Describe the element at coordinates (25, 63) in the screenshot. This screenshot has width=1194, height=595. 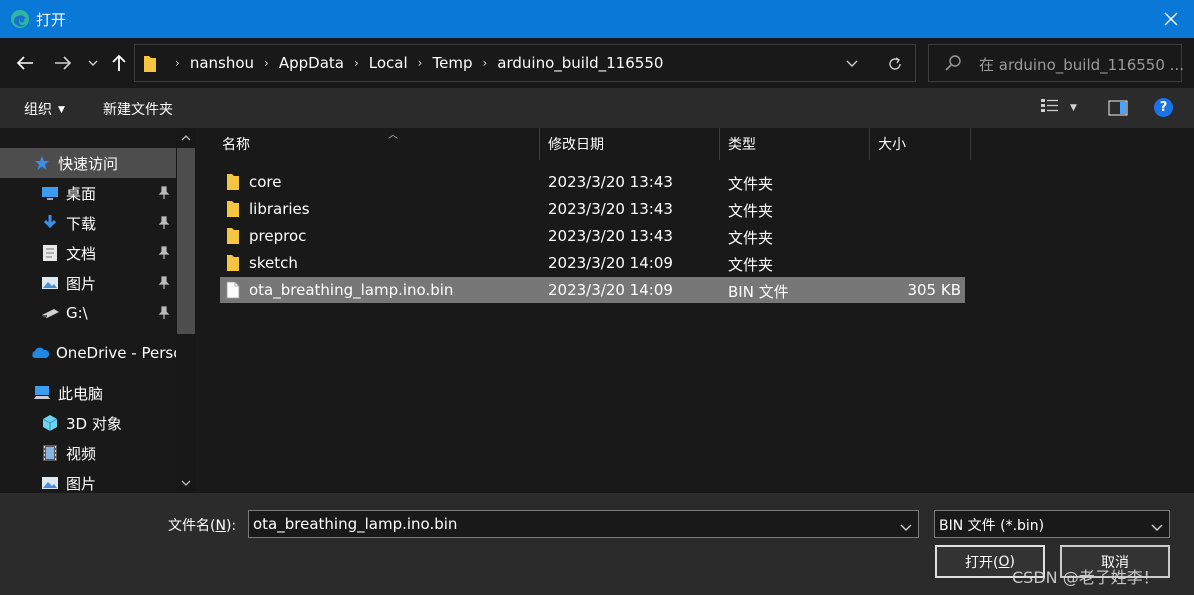
I see `arrow-left-icon` at that location.